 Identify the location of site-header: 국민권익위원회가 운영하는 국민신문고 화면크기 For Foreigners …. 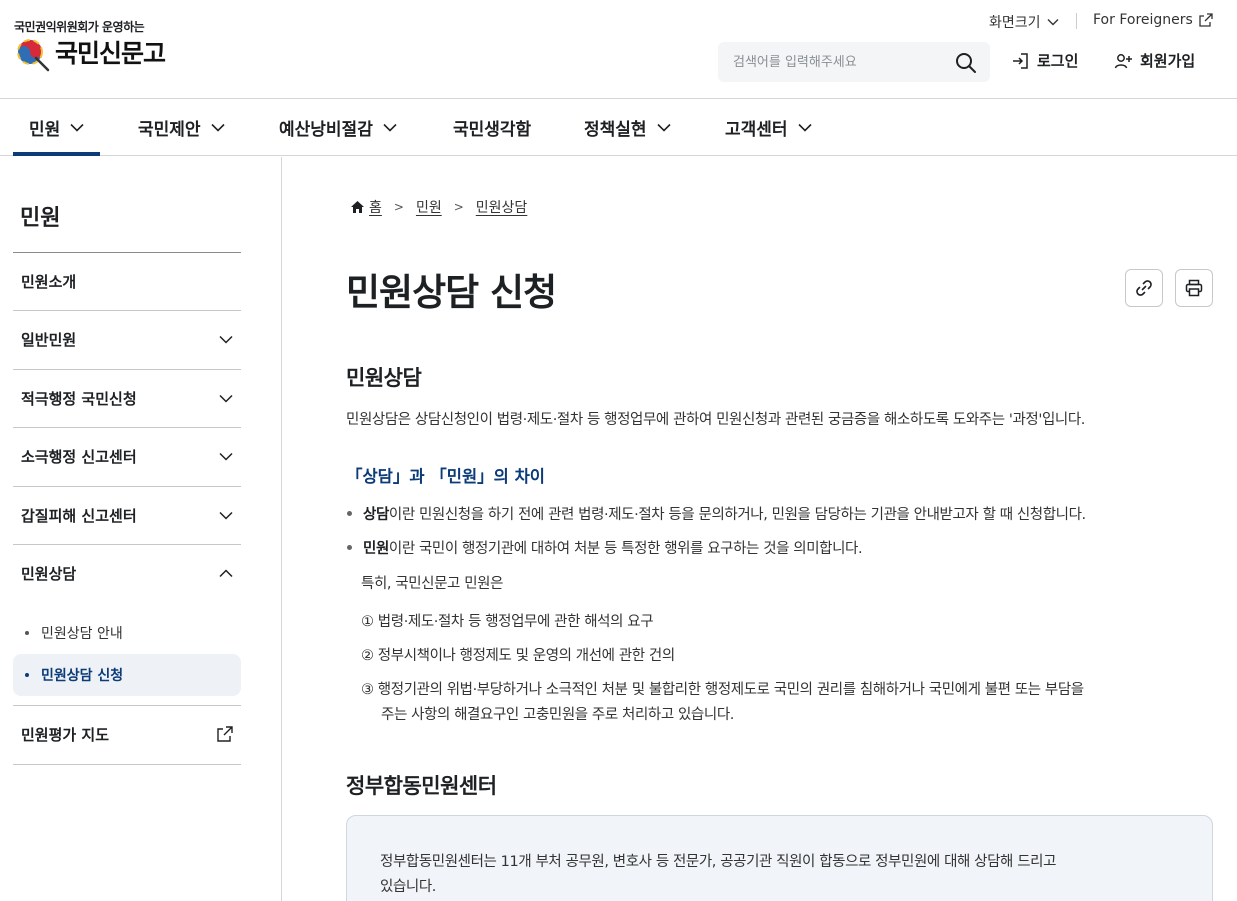
(618, 49).